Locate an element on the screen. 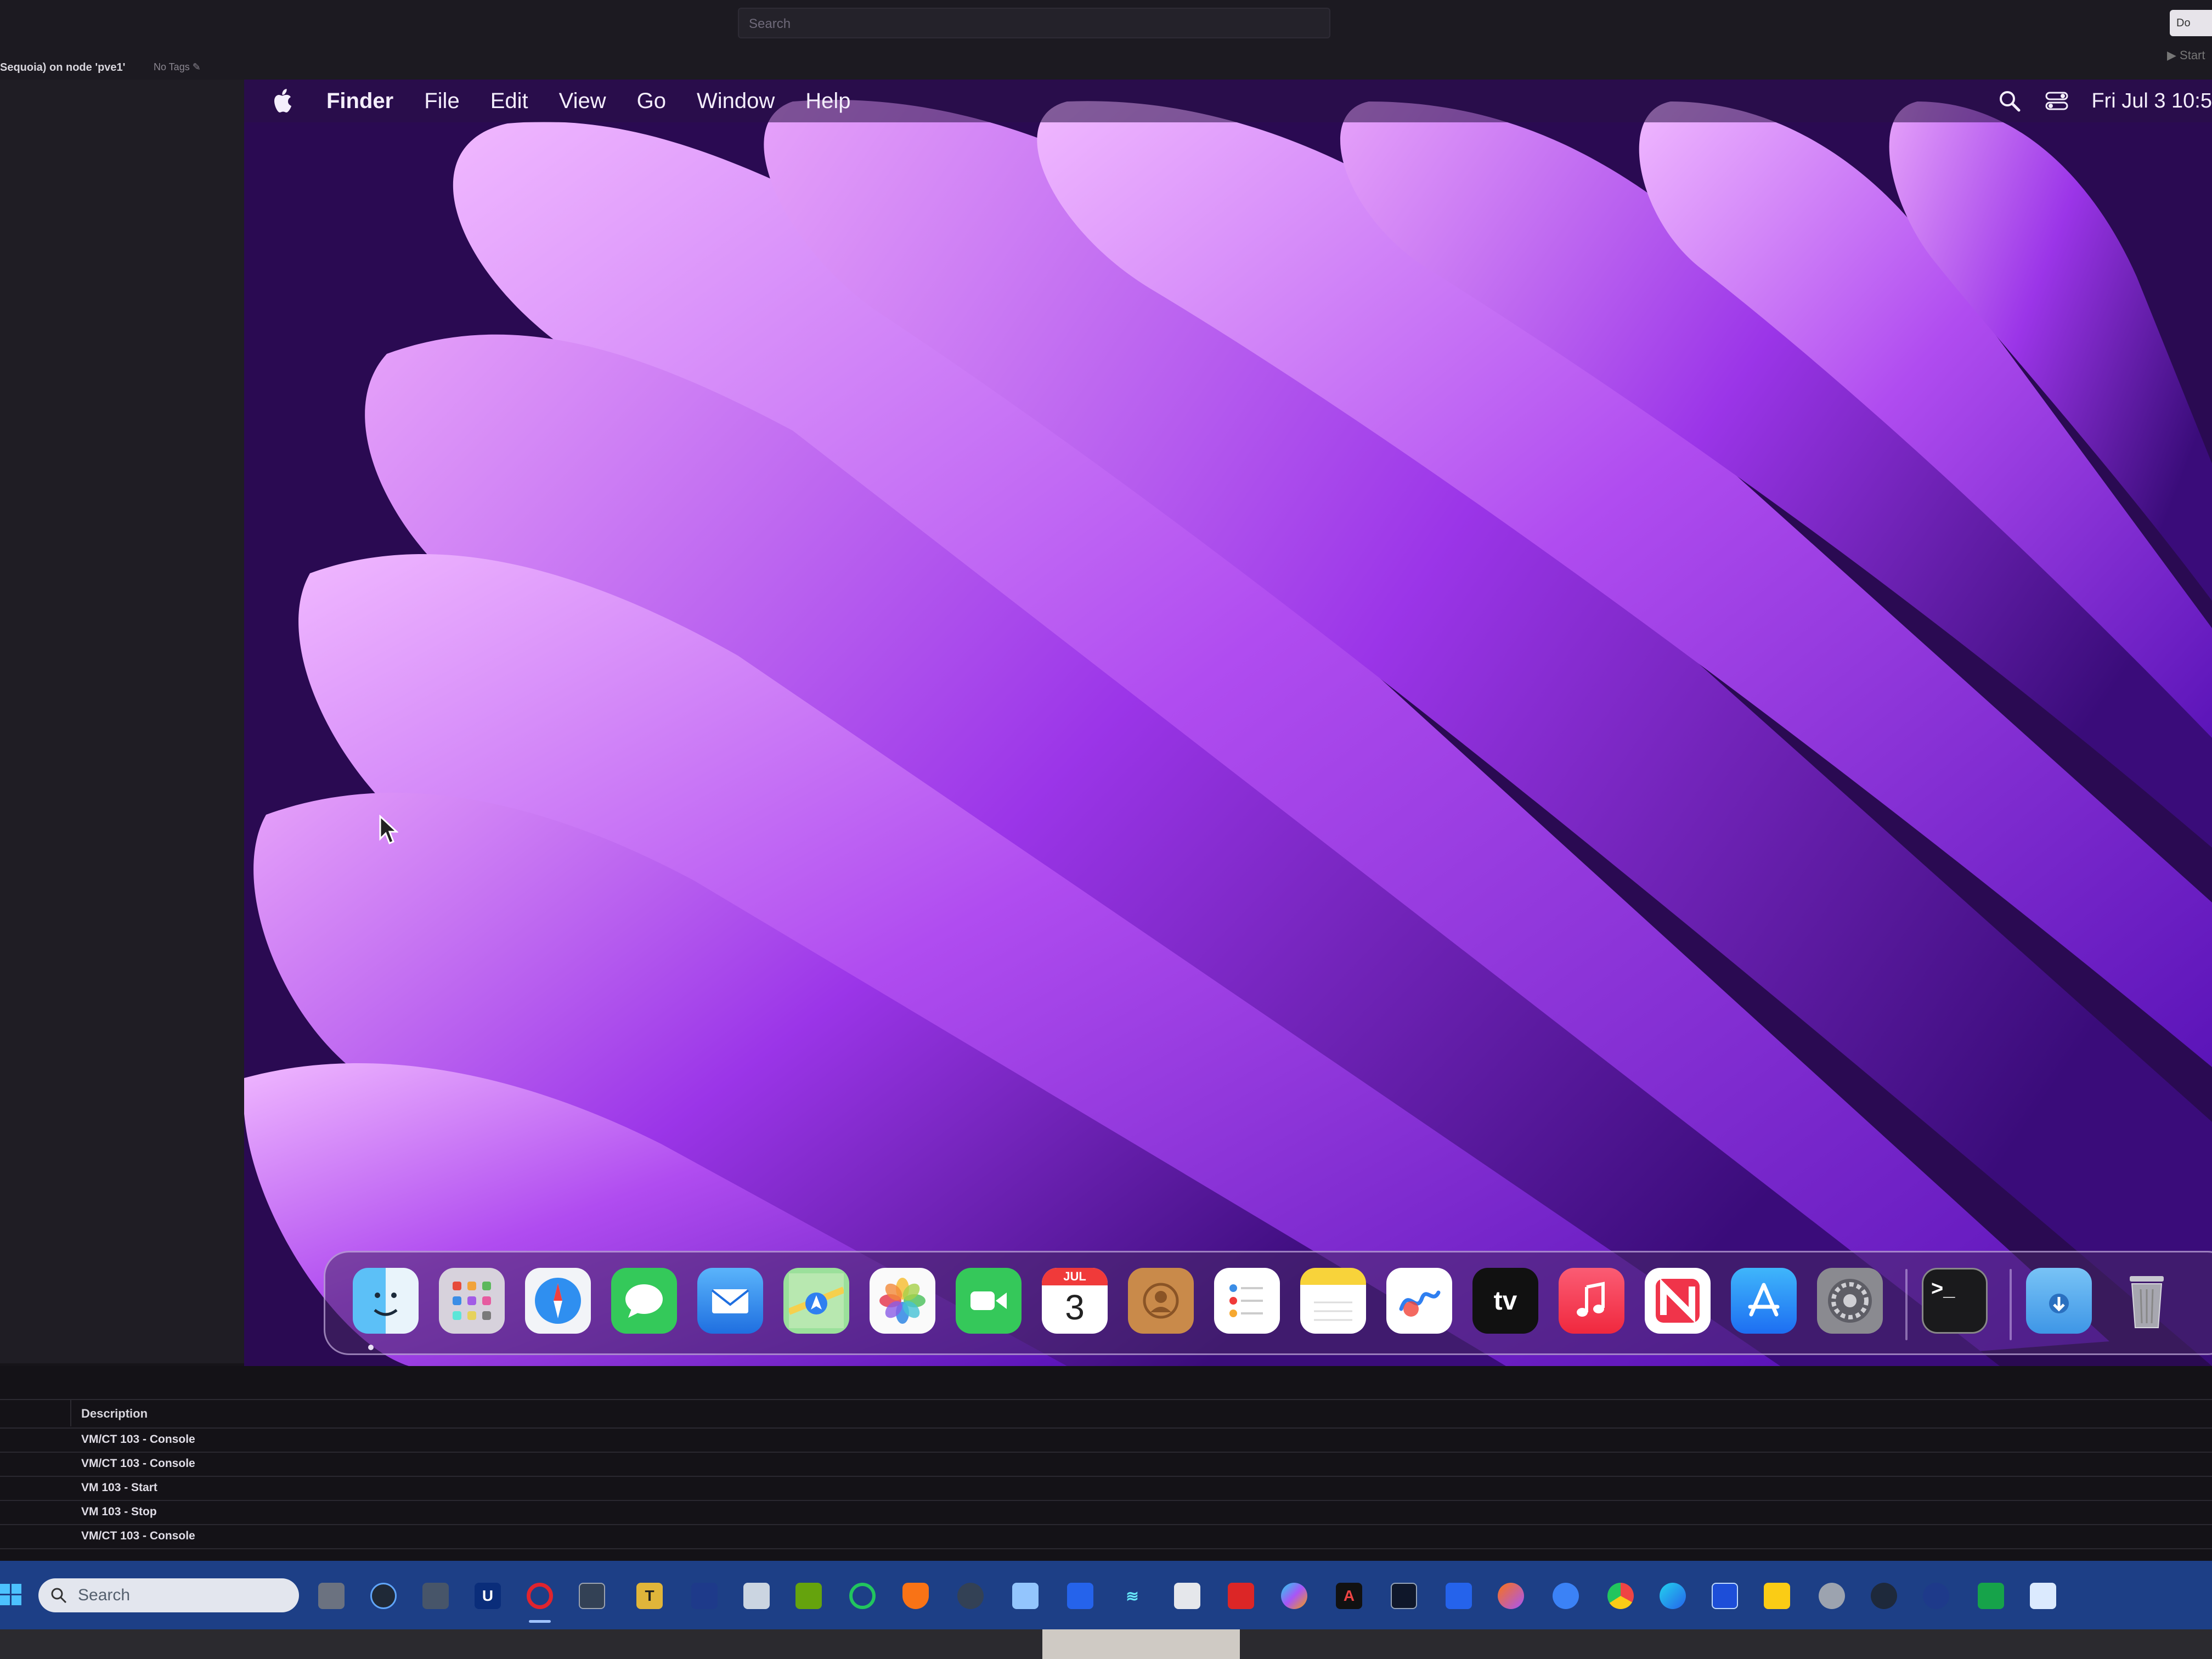 This screenshot has width=2212, height=1659. firefox-icon is located at coordinates (1511, 1596).